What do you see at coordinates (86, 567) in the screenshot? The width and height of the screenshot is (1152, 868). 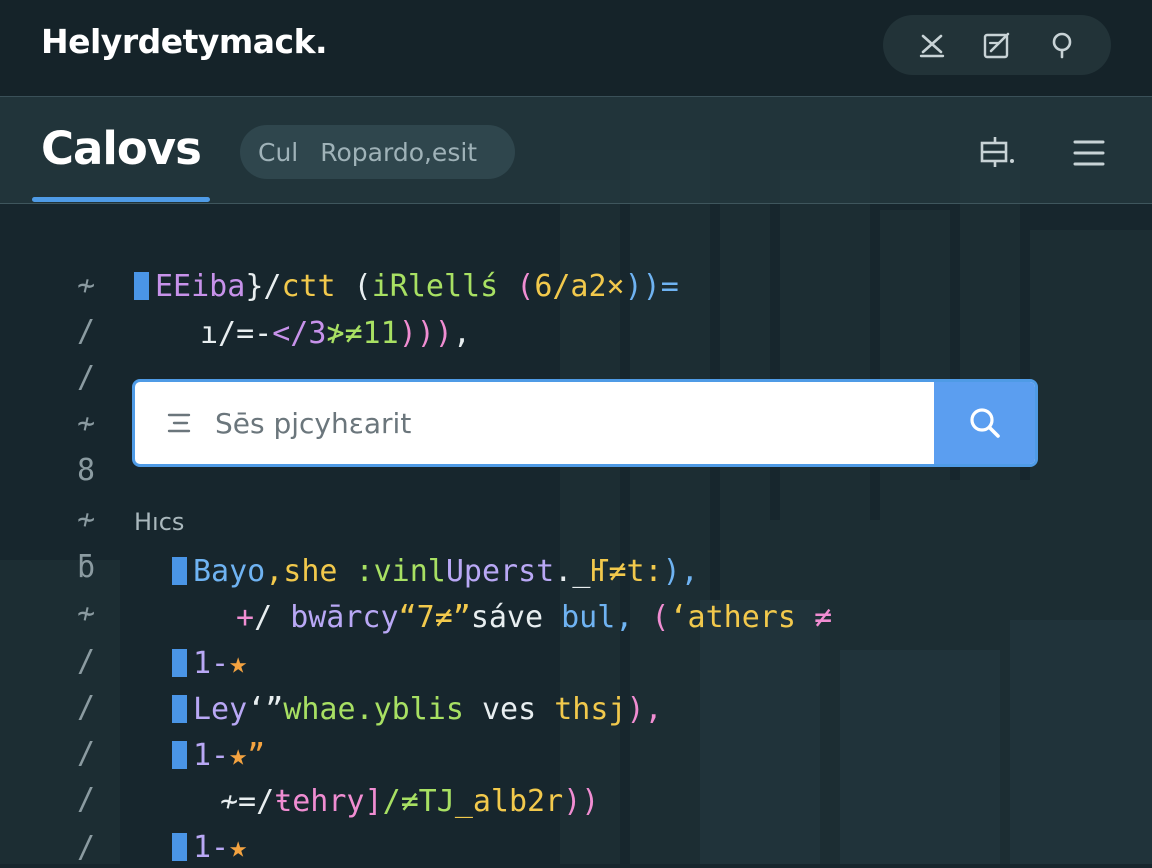 I see `gutter-mark: ƃ` at bounding box center [86, 567].